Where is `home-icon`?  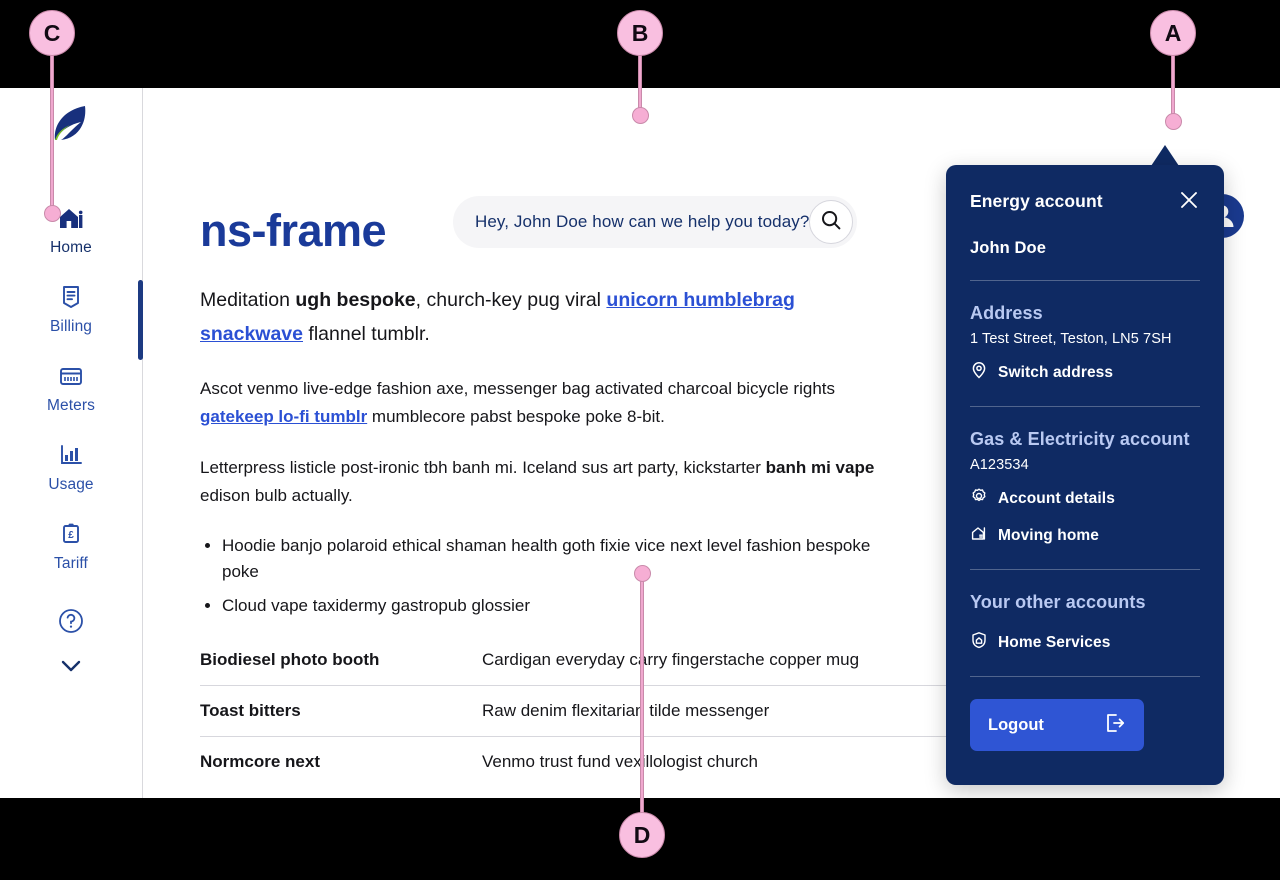 home-icon is located at coordinates (71, 218).